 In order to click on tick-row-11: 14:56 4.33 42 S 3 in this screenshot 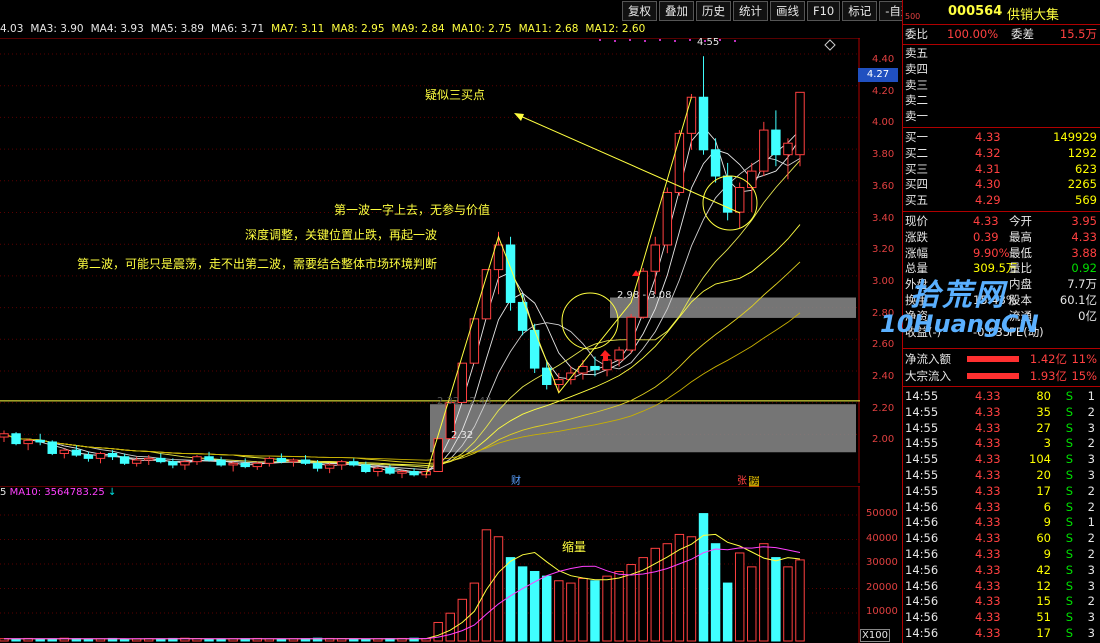, I will do `click(1001, 570)`.